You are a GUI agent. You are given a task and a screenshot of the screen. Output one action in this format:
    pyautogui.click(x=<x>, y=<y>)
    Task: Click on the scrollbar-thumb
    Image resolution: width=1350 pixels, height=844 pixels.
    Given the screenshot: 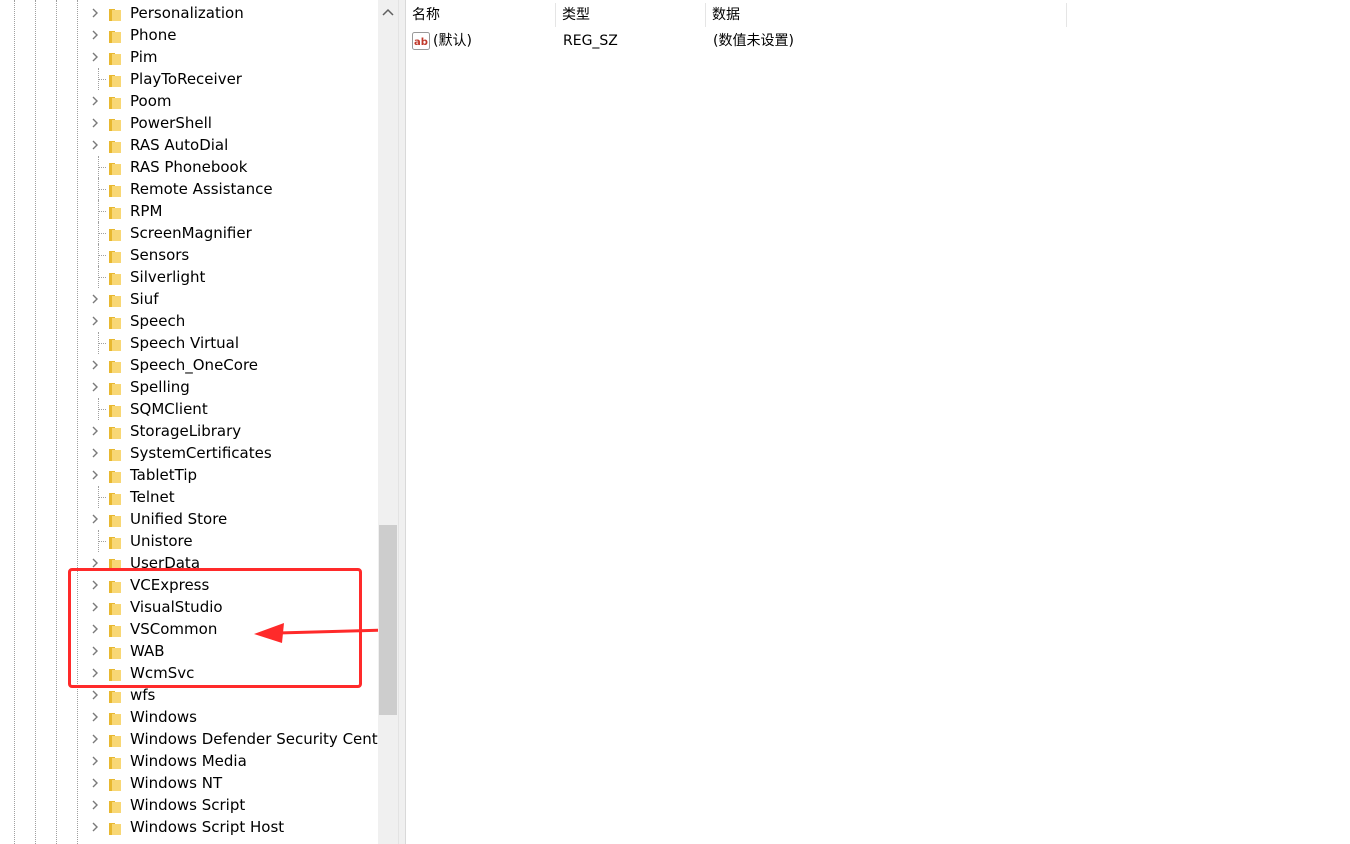 What is the action you would take?
    pyautogui.click(x=388, y=620)
    